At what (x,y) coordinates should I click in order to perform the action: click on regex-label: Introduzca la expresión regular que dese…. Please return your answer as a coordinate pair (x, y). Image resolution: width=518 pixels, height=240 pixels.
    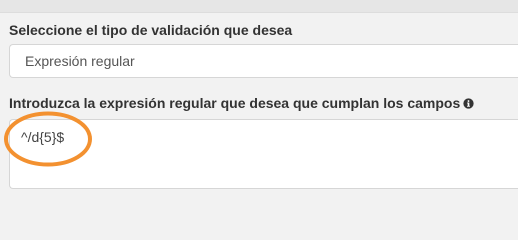
    Looking at the image, I should click on (241, 103).